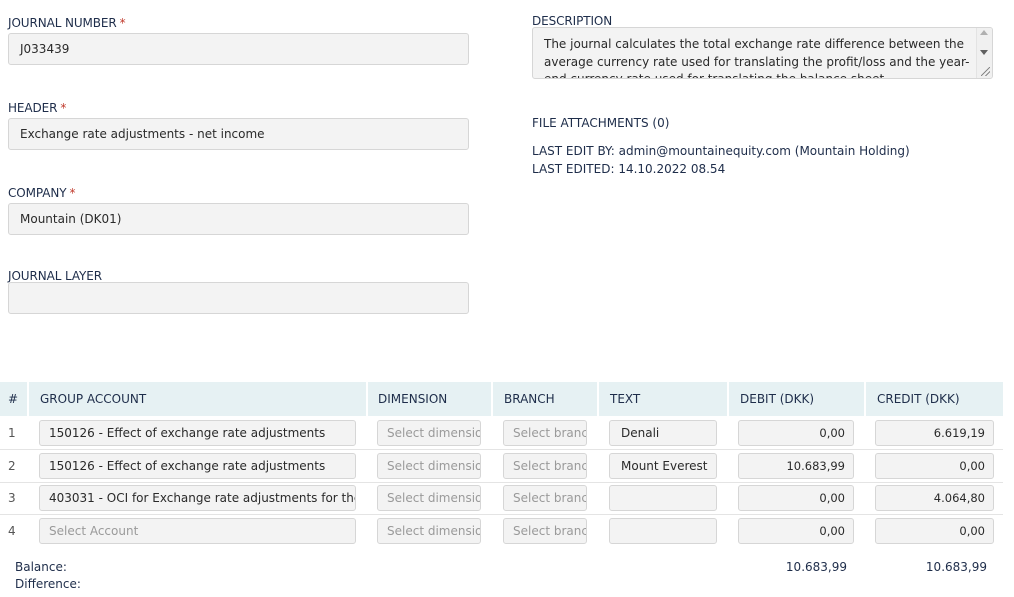 This screenshot has height=597, width=1014. I want to click on balance-credit-total: 10.683,99, so click(956, 567).